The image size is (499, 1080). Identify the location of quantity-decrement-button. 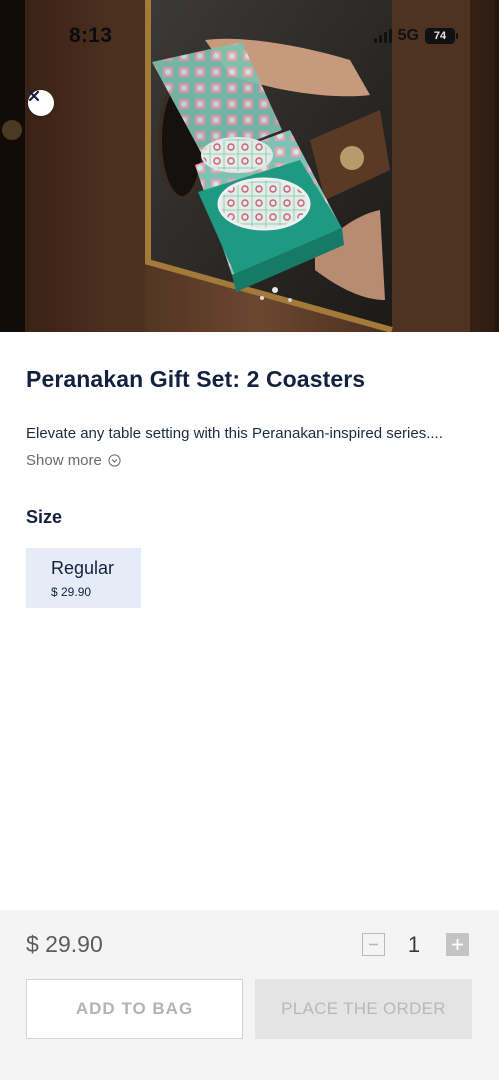
(373, 944).